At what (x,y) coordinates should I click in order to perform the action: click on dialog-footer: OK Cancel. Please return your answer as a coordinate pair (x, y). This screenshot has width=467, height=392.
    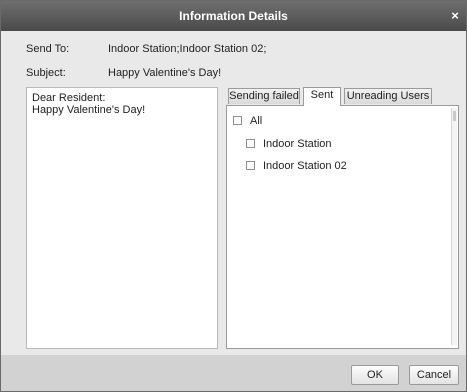
    Looking at the image, I should click on (233, 373).